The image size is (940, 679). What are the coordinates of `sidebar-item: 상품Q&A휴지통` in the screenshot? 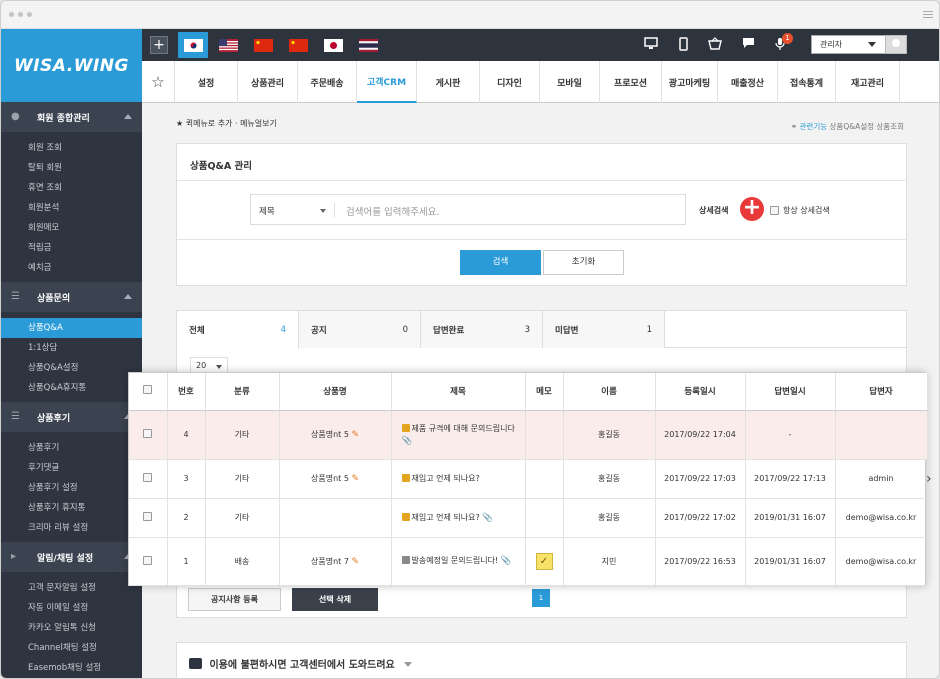 It's located at (71, 388).